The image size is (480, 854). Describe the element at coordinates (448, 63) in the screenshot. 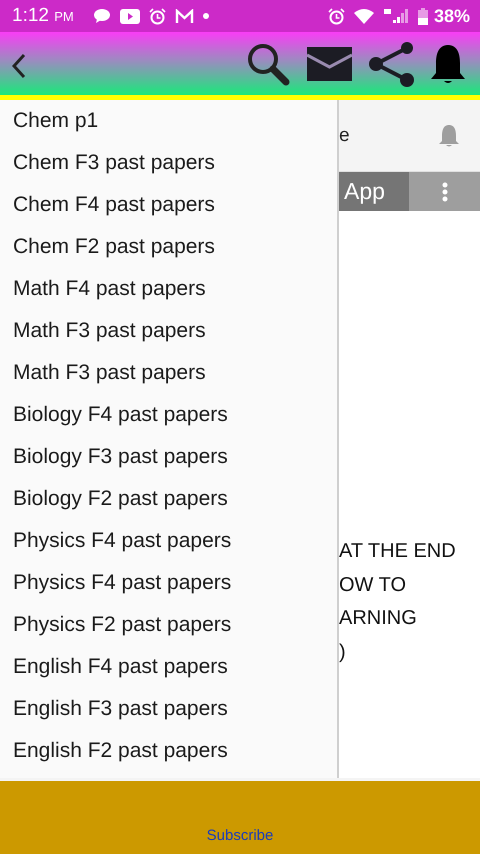

I see `bell-icon` at that location.